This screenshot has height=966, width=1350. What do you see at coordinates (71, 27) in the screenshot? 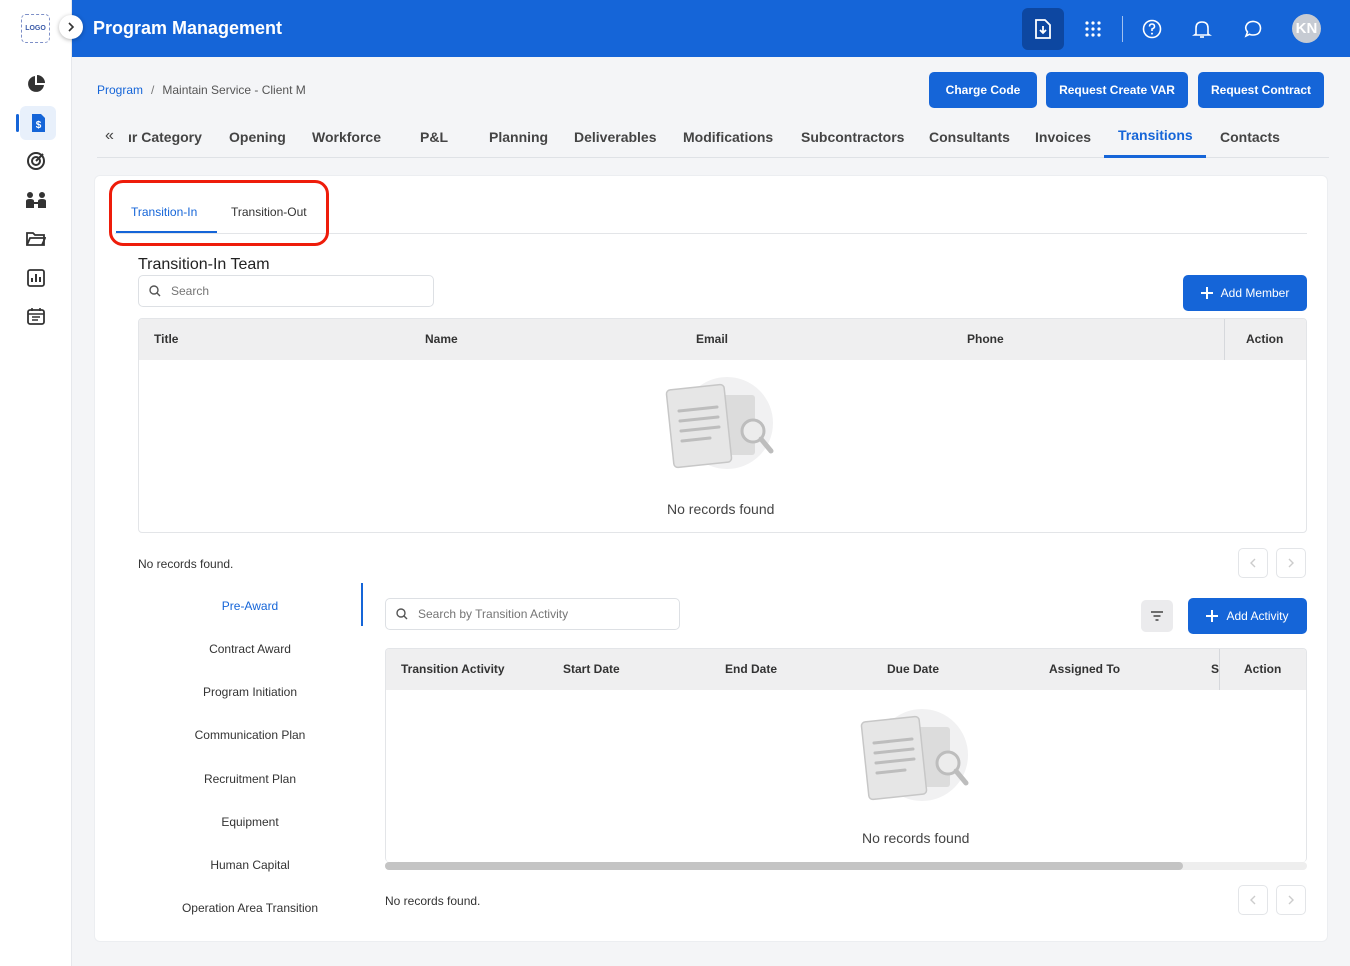
I see `expand-sidebar-button` at bounding box center [71, 27].